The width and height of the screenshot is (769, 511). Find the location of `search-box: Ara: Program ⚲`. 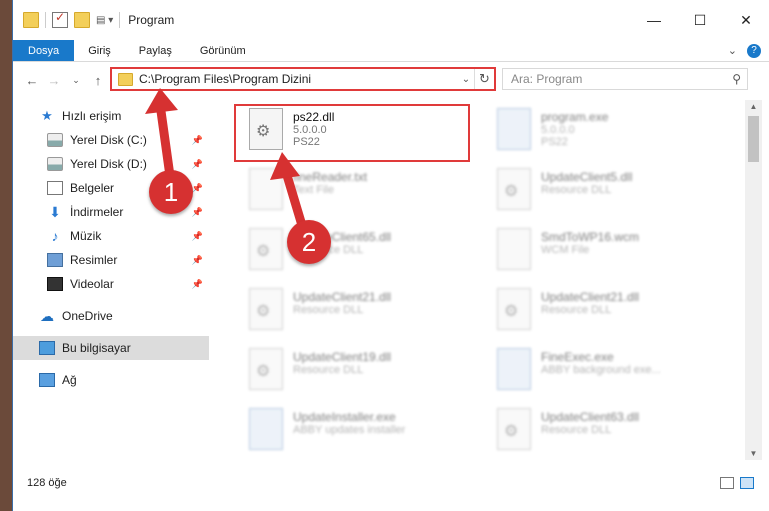

search-box: Ara: Program ⚲ is located at coordinates (625, 79).